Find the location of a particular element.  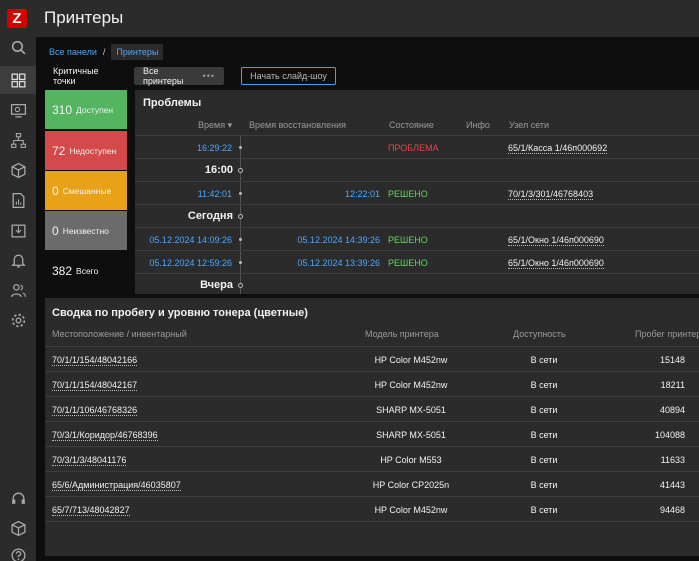

problem-row: 16:29:22 ПРОБЛЕМА 65/1/Касса 1/46п000692 is located at coordinates (417, 146).